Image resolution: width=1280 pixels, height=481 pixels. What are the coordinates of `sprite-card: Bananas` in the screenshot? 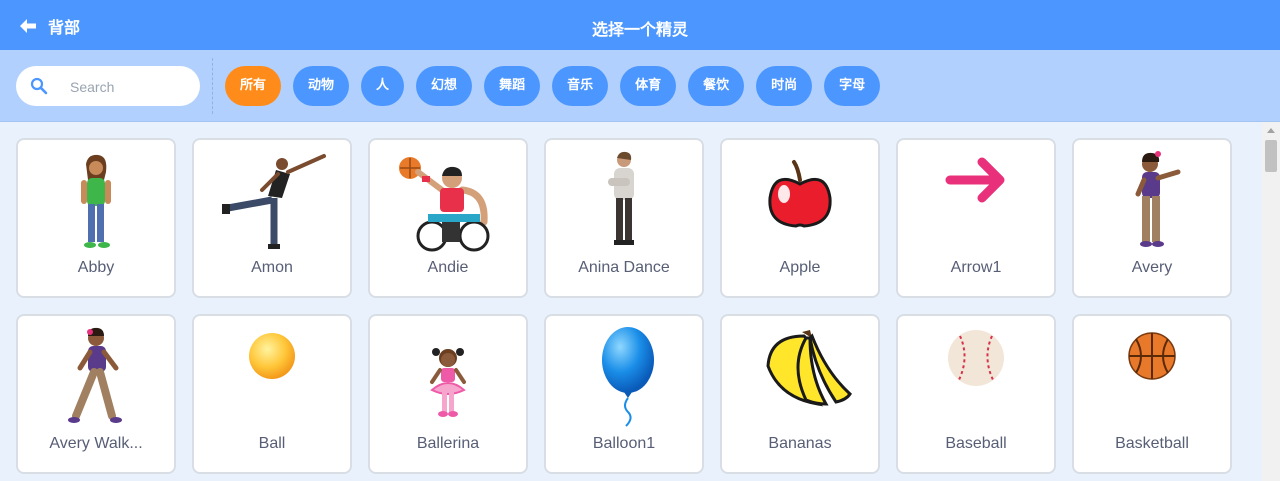 It's located at (800, 394).